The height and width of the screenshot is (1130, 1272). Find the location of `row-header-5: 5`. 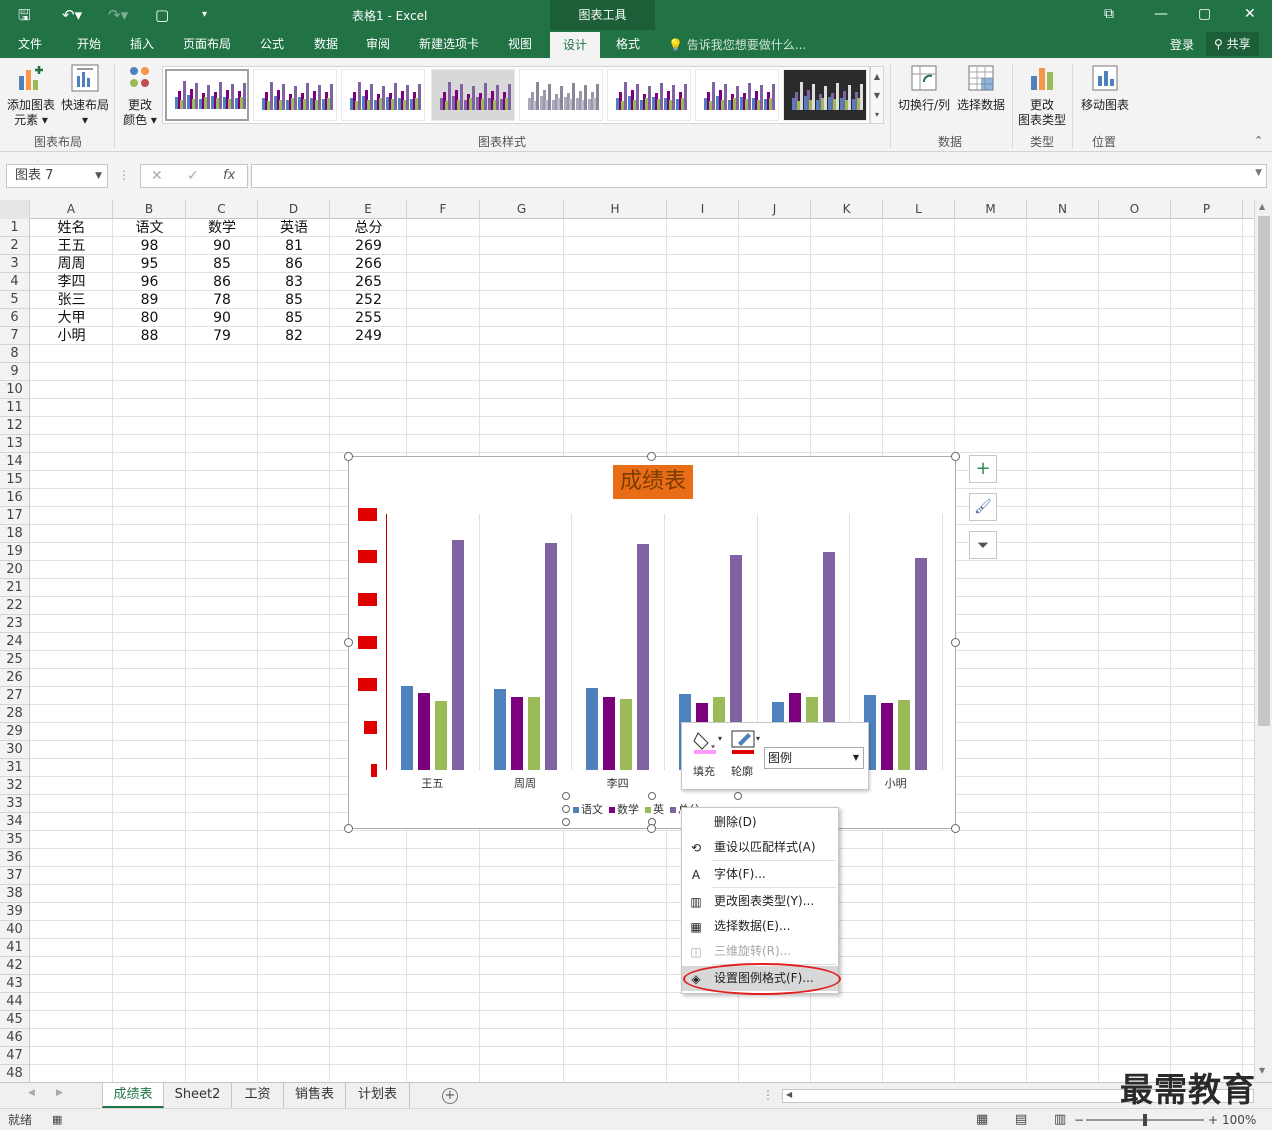

row-header-5: 5 is located at coordinates (15, 300).